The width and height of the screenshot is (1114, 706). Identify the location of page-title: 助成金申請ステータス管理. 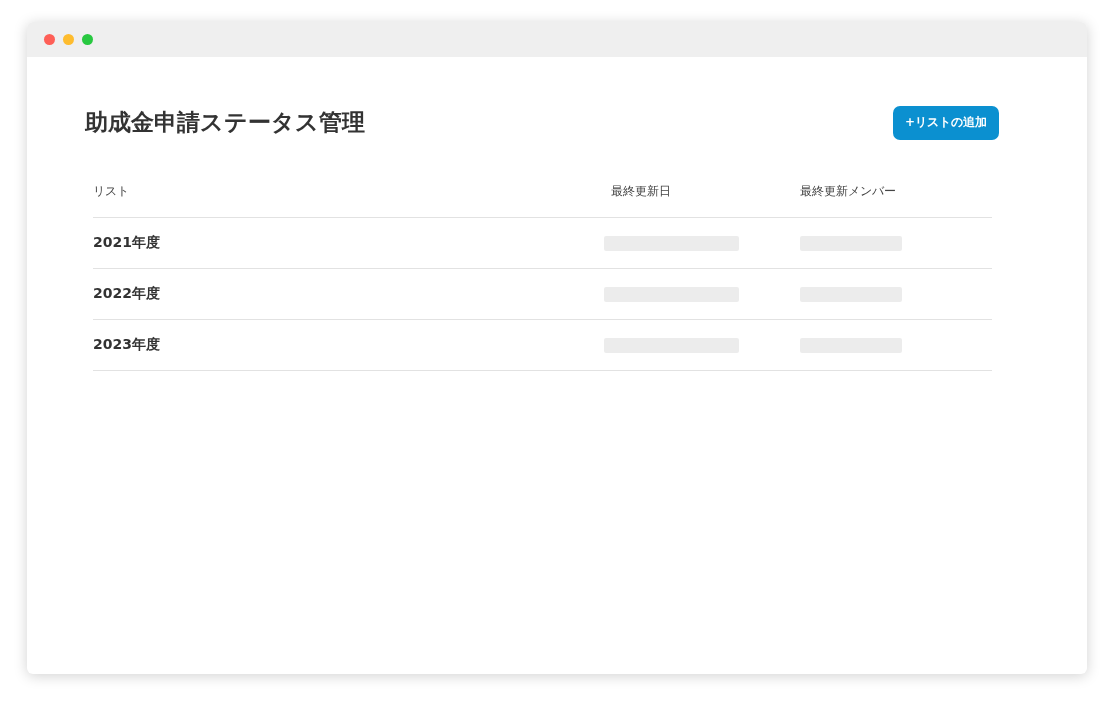
(225, 122).